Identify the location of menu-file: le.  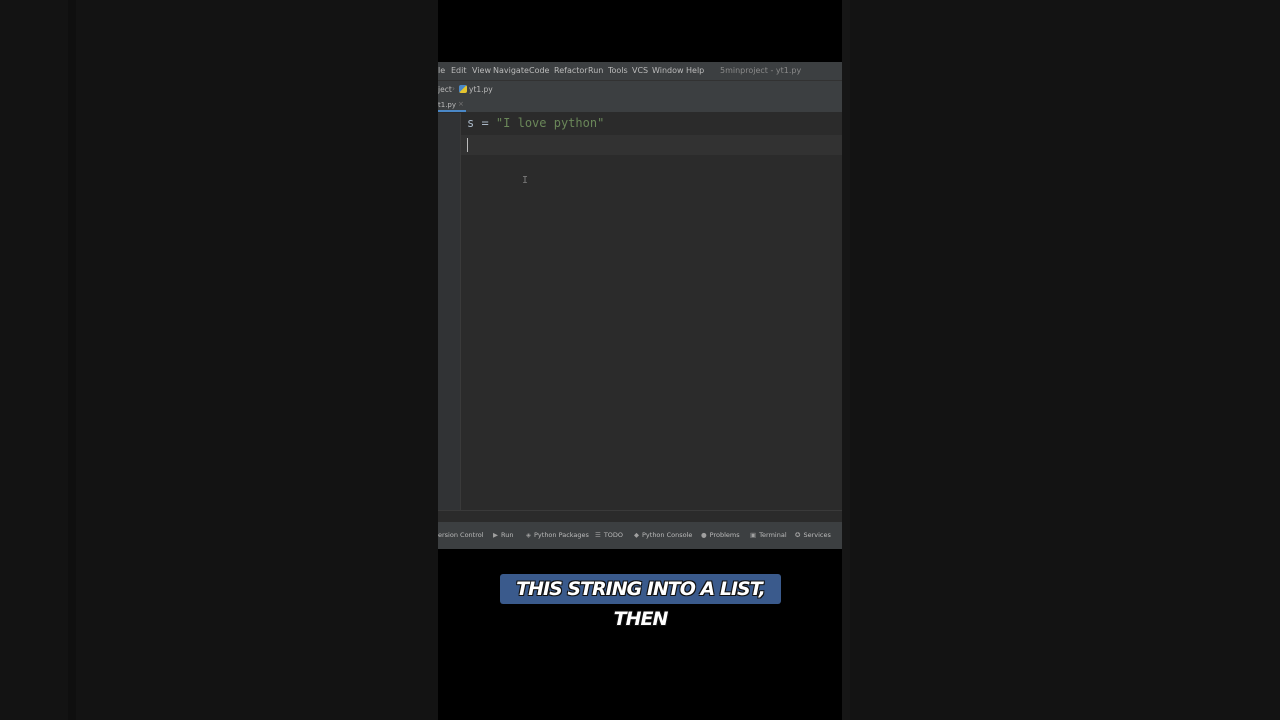
(441, 70).